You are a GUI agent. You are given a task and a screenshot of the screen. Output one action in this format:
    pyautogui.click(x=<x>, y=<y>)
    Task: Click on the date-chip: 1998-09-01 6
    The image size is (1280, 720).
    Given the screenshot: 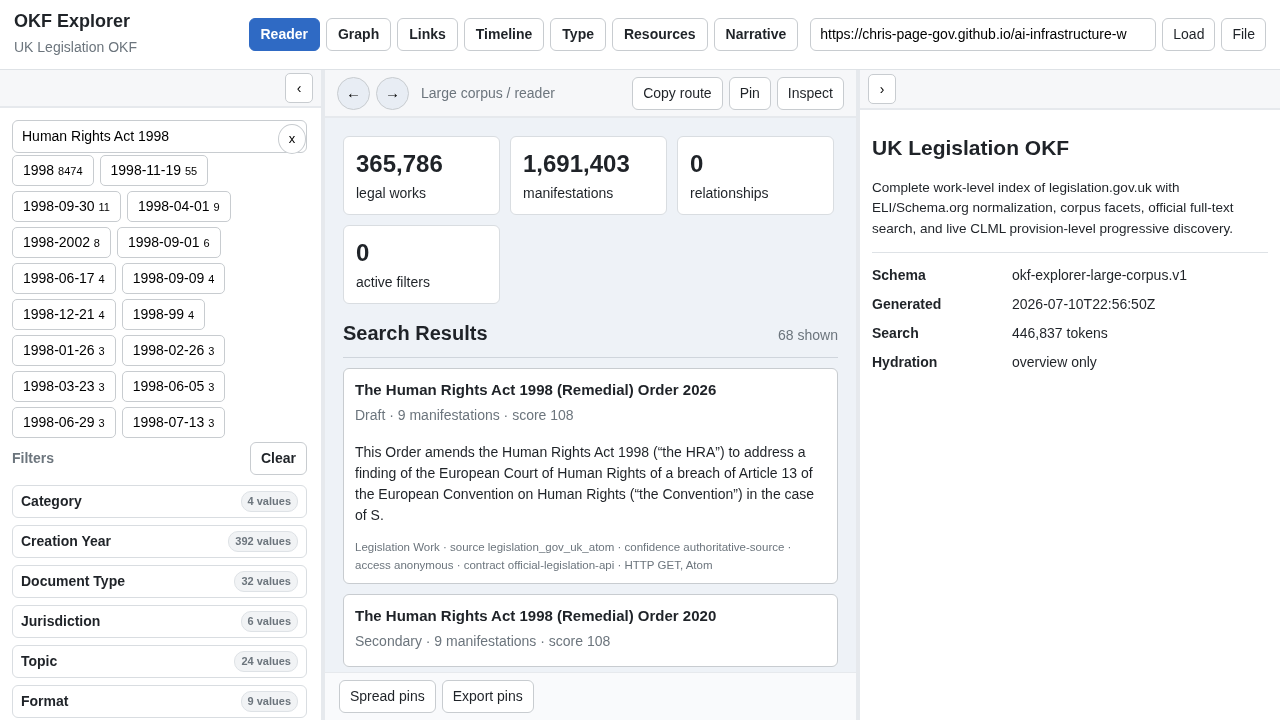 What is the action you would take?
    pyautogui.click(x=168, y=242)
    